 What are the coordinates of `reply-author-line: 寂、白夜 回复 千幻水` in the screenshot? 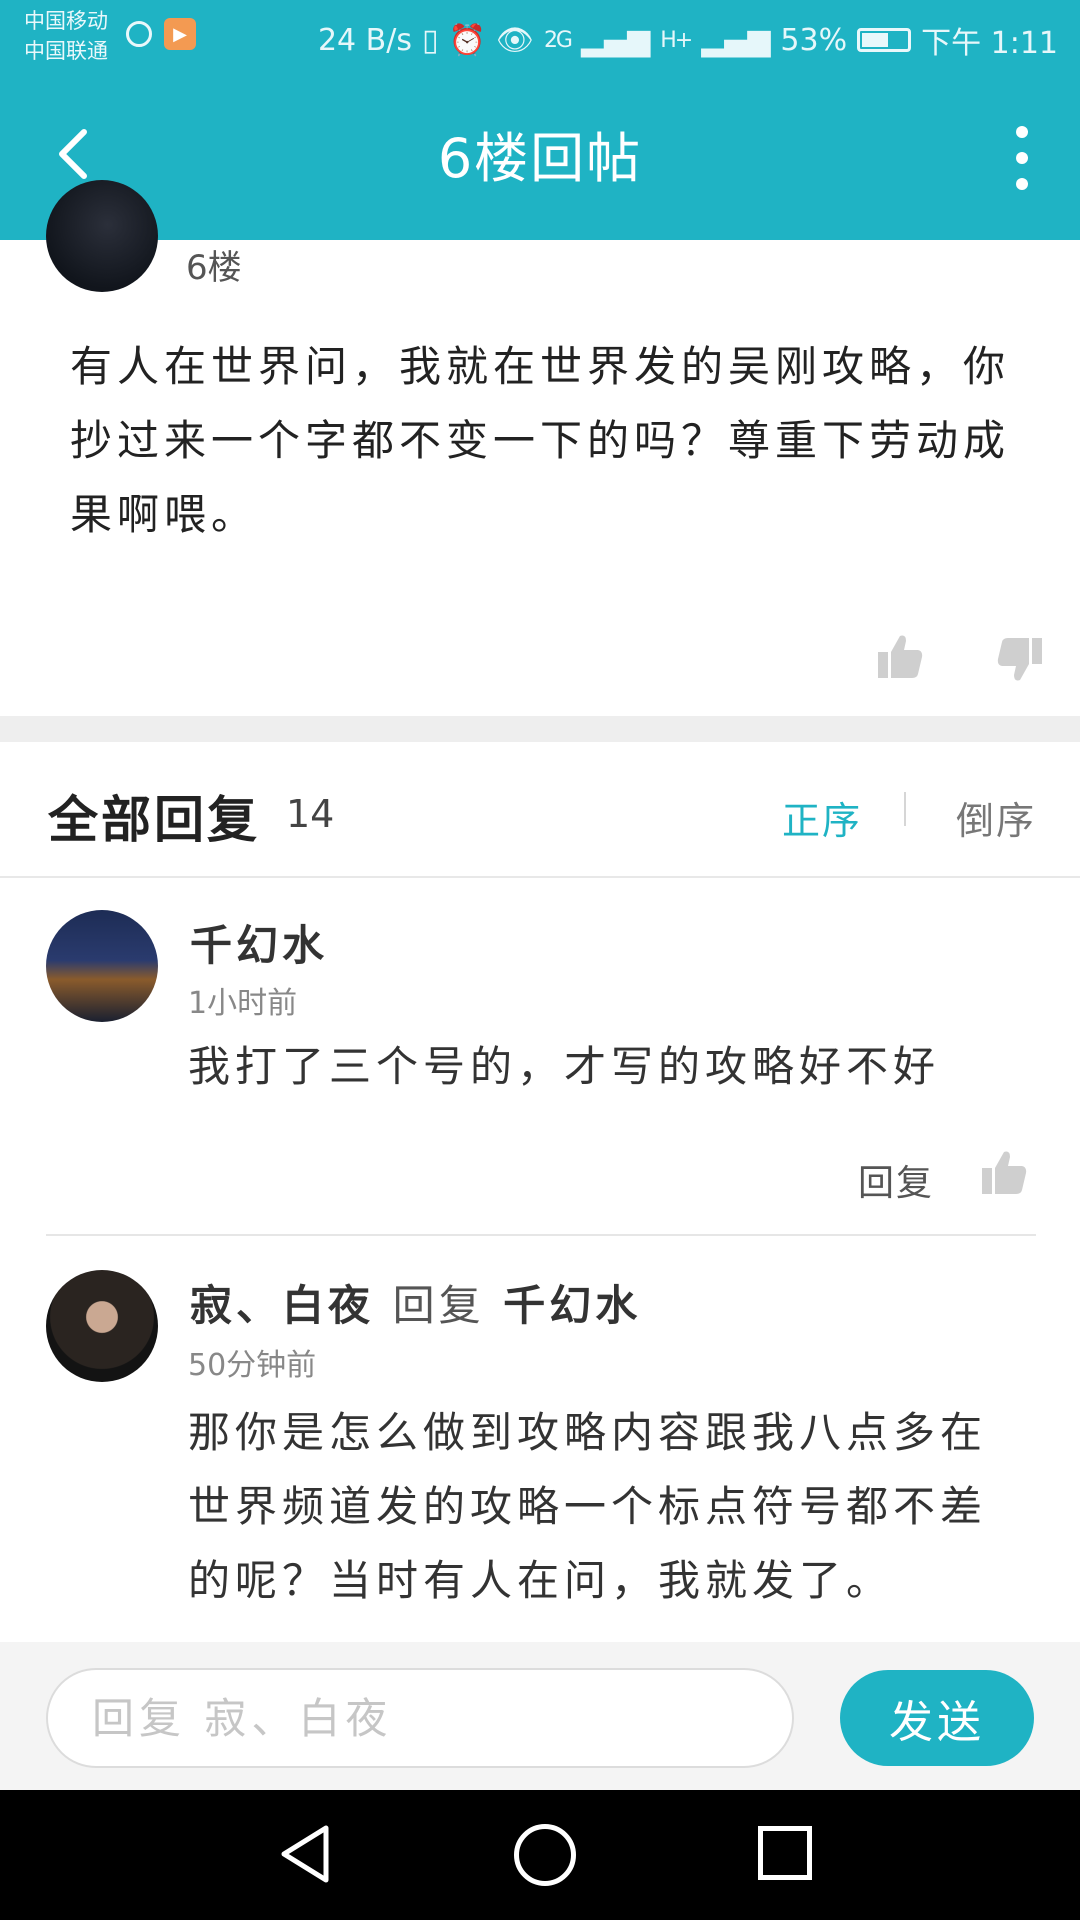 It's located at (415, 1302).